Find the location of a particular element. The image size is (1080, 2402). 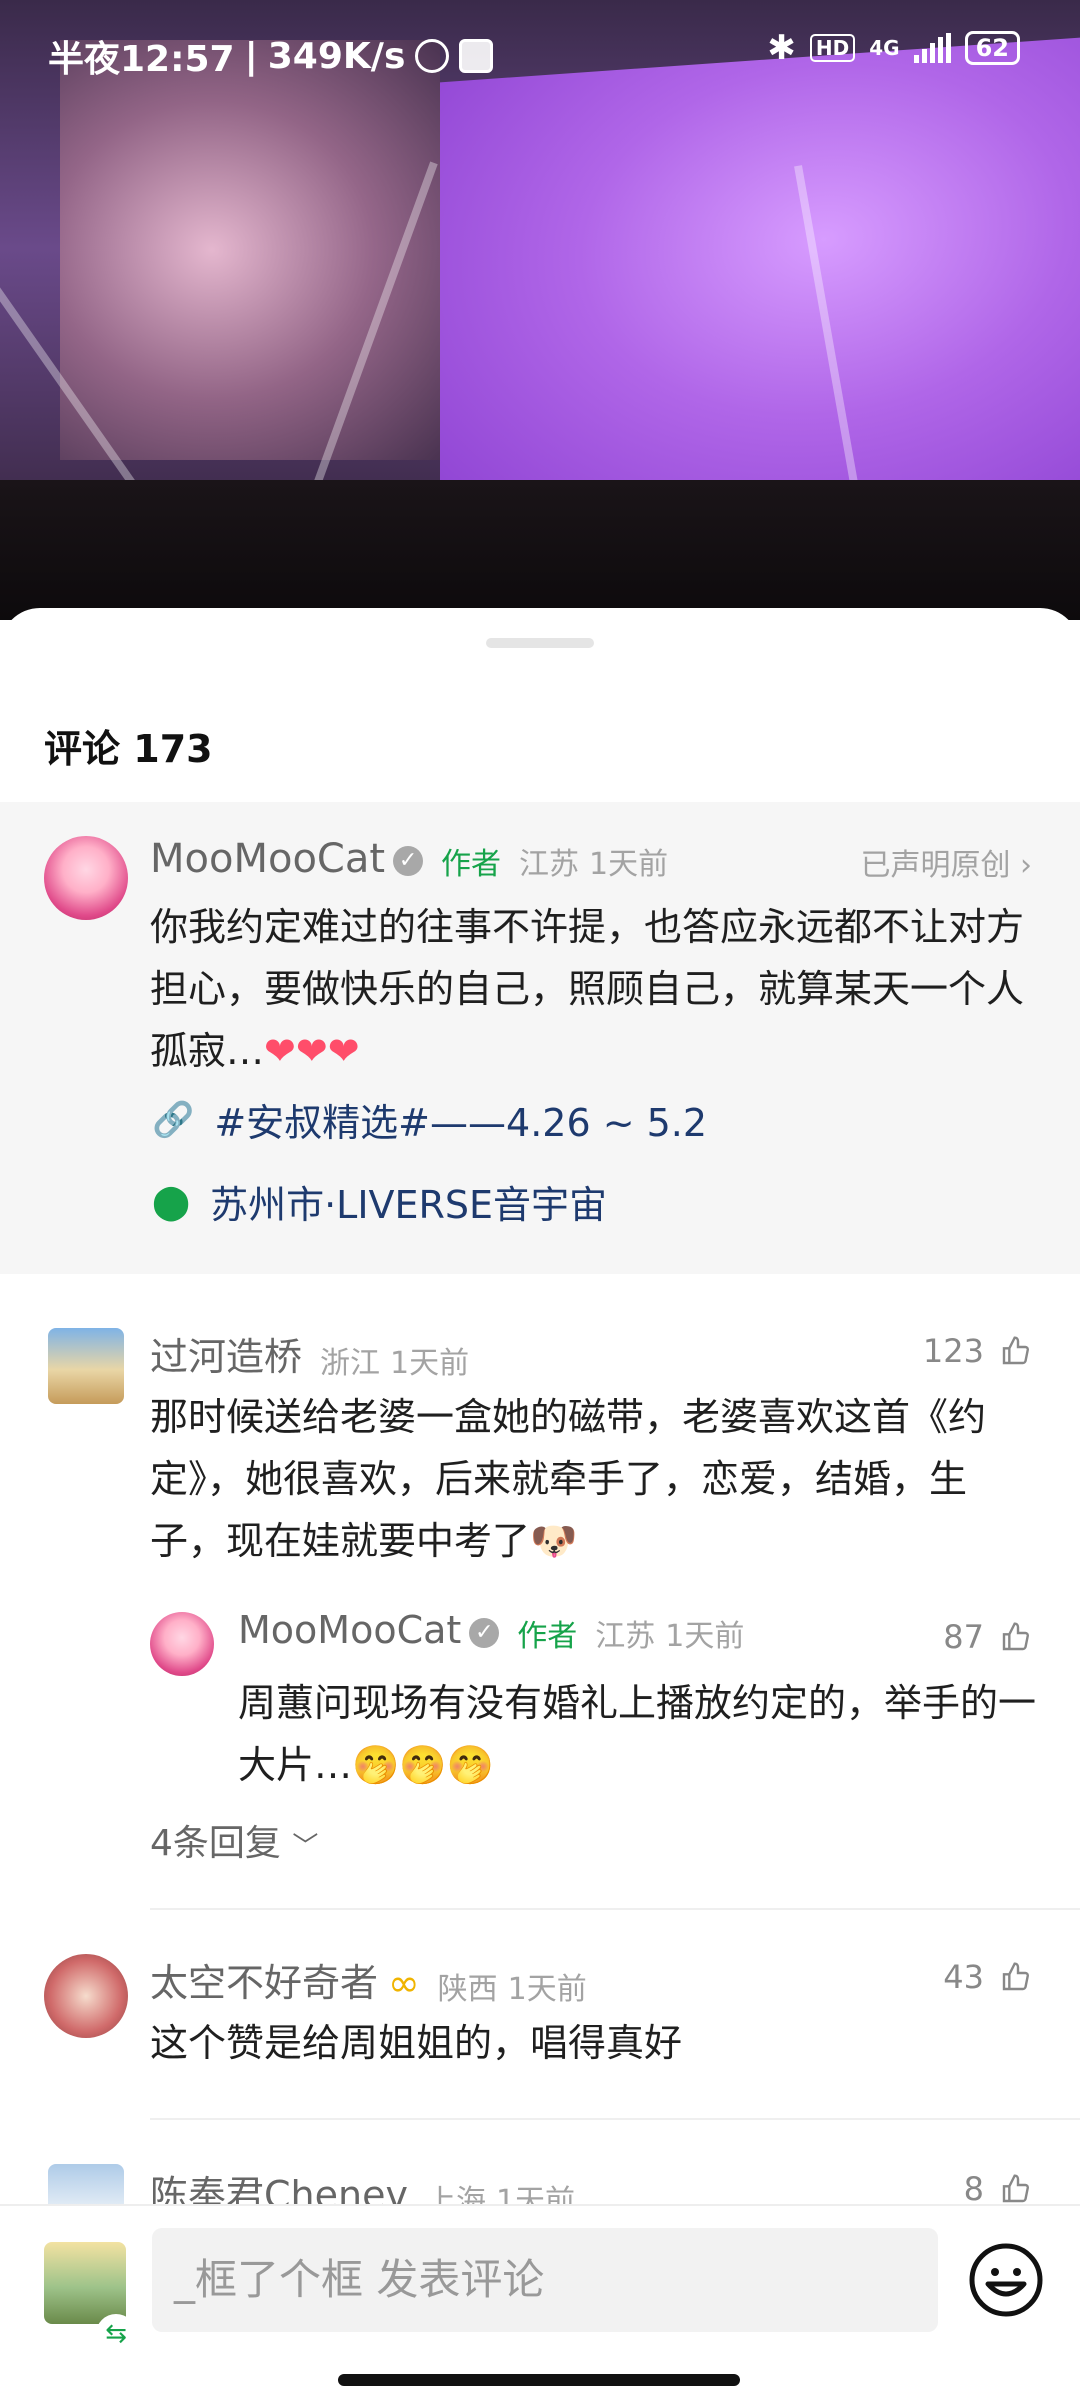

replies-label: 4条回复 is located at coordinates (215, 1843).